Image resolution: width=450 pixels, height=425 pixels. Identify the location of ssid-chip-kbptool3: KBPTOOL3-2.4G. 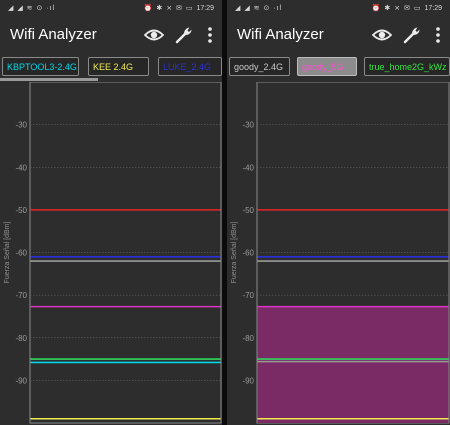
(40, 66).